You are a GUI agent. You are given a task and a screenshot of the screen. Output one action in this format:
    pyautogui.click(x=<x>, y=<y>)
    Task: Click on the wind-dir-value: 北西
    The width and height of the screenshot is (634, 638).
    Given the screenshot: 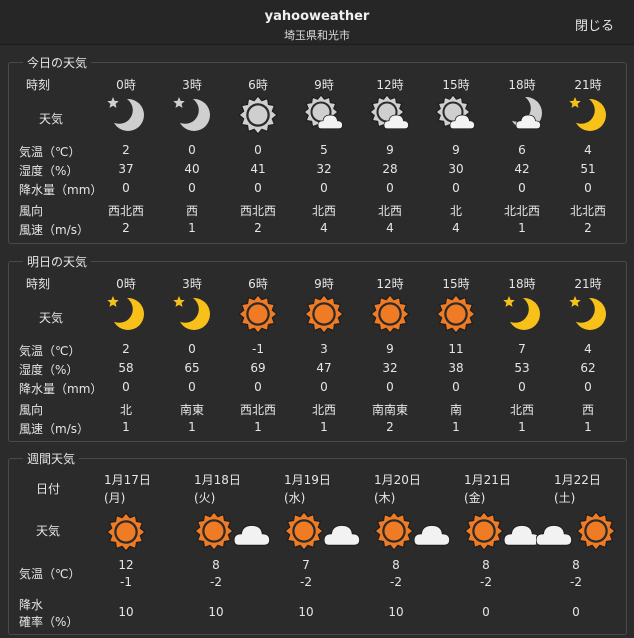 What is the action you would take?
    pyautogui.click(x=390, y=211)
    